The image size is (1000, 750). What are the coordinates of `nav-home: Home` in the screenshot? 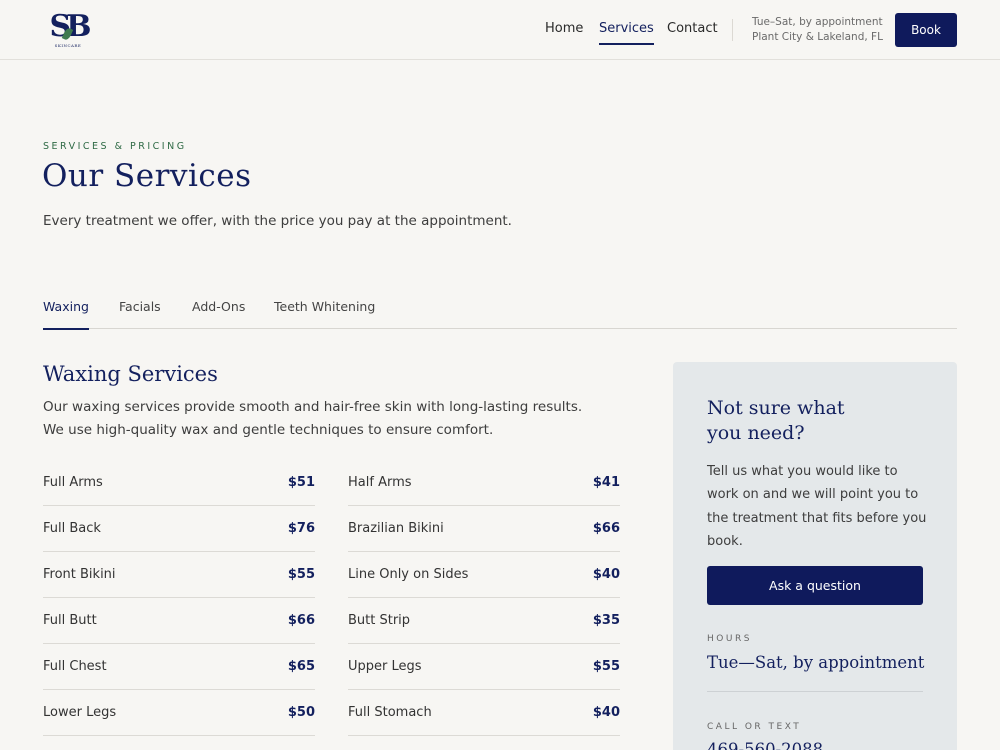 It's located at (564, 33).